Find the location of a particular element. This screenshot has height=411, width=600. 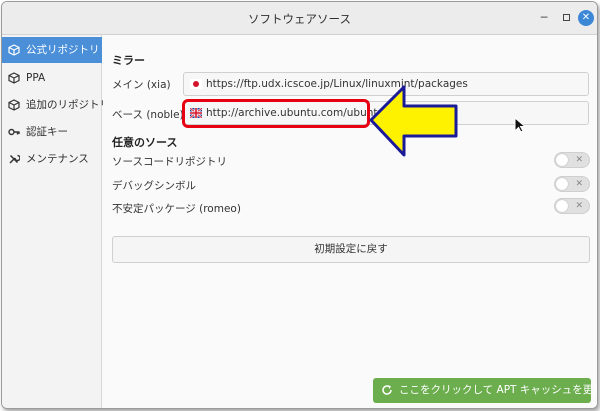

sidebar-item-official-repos: 公式リポジトリ is located at coordinates (52, 50).